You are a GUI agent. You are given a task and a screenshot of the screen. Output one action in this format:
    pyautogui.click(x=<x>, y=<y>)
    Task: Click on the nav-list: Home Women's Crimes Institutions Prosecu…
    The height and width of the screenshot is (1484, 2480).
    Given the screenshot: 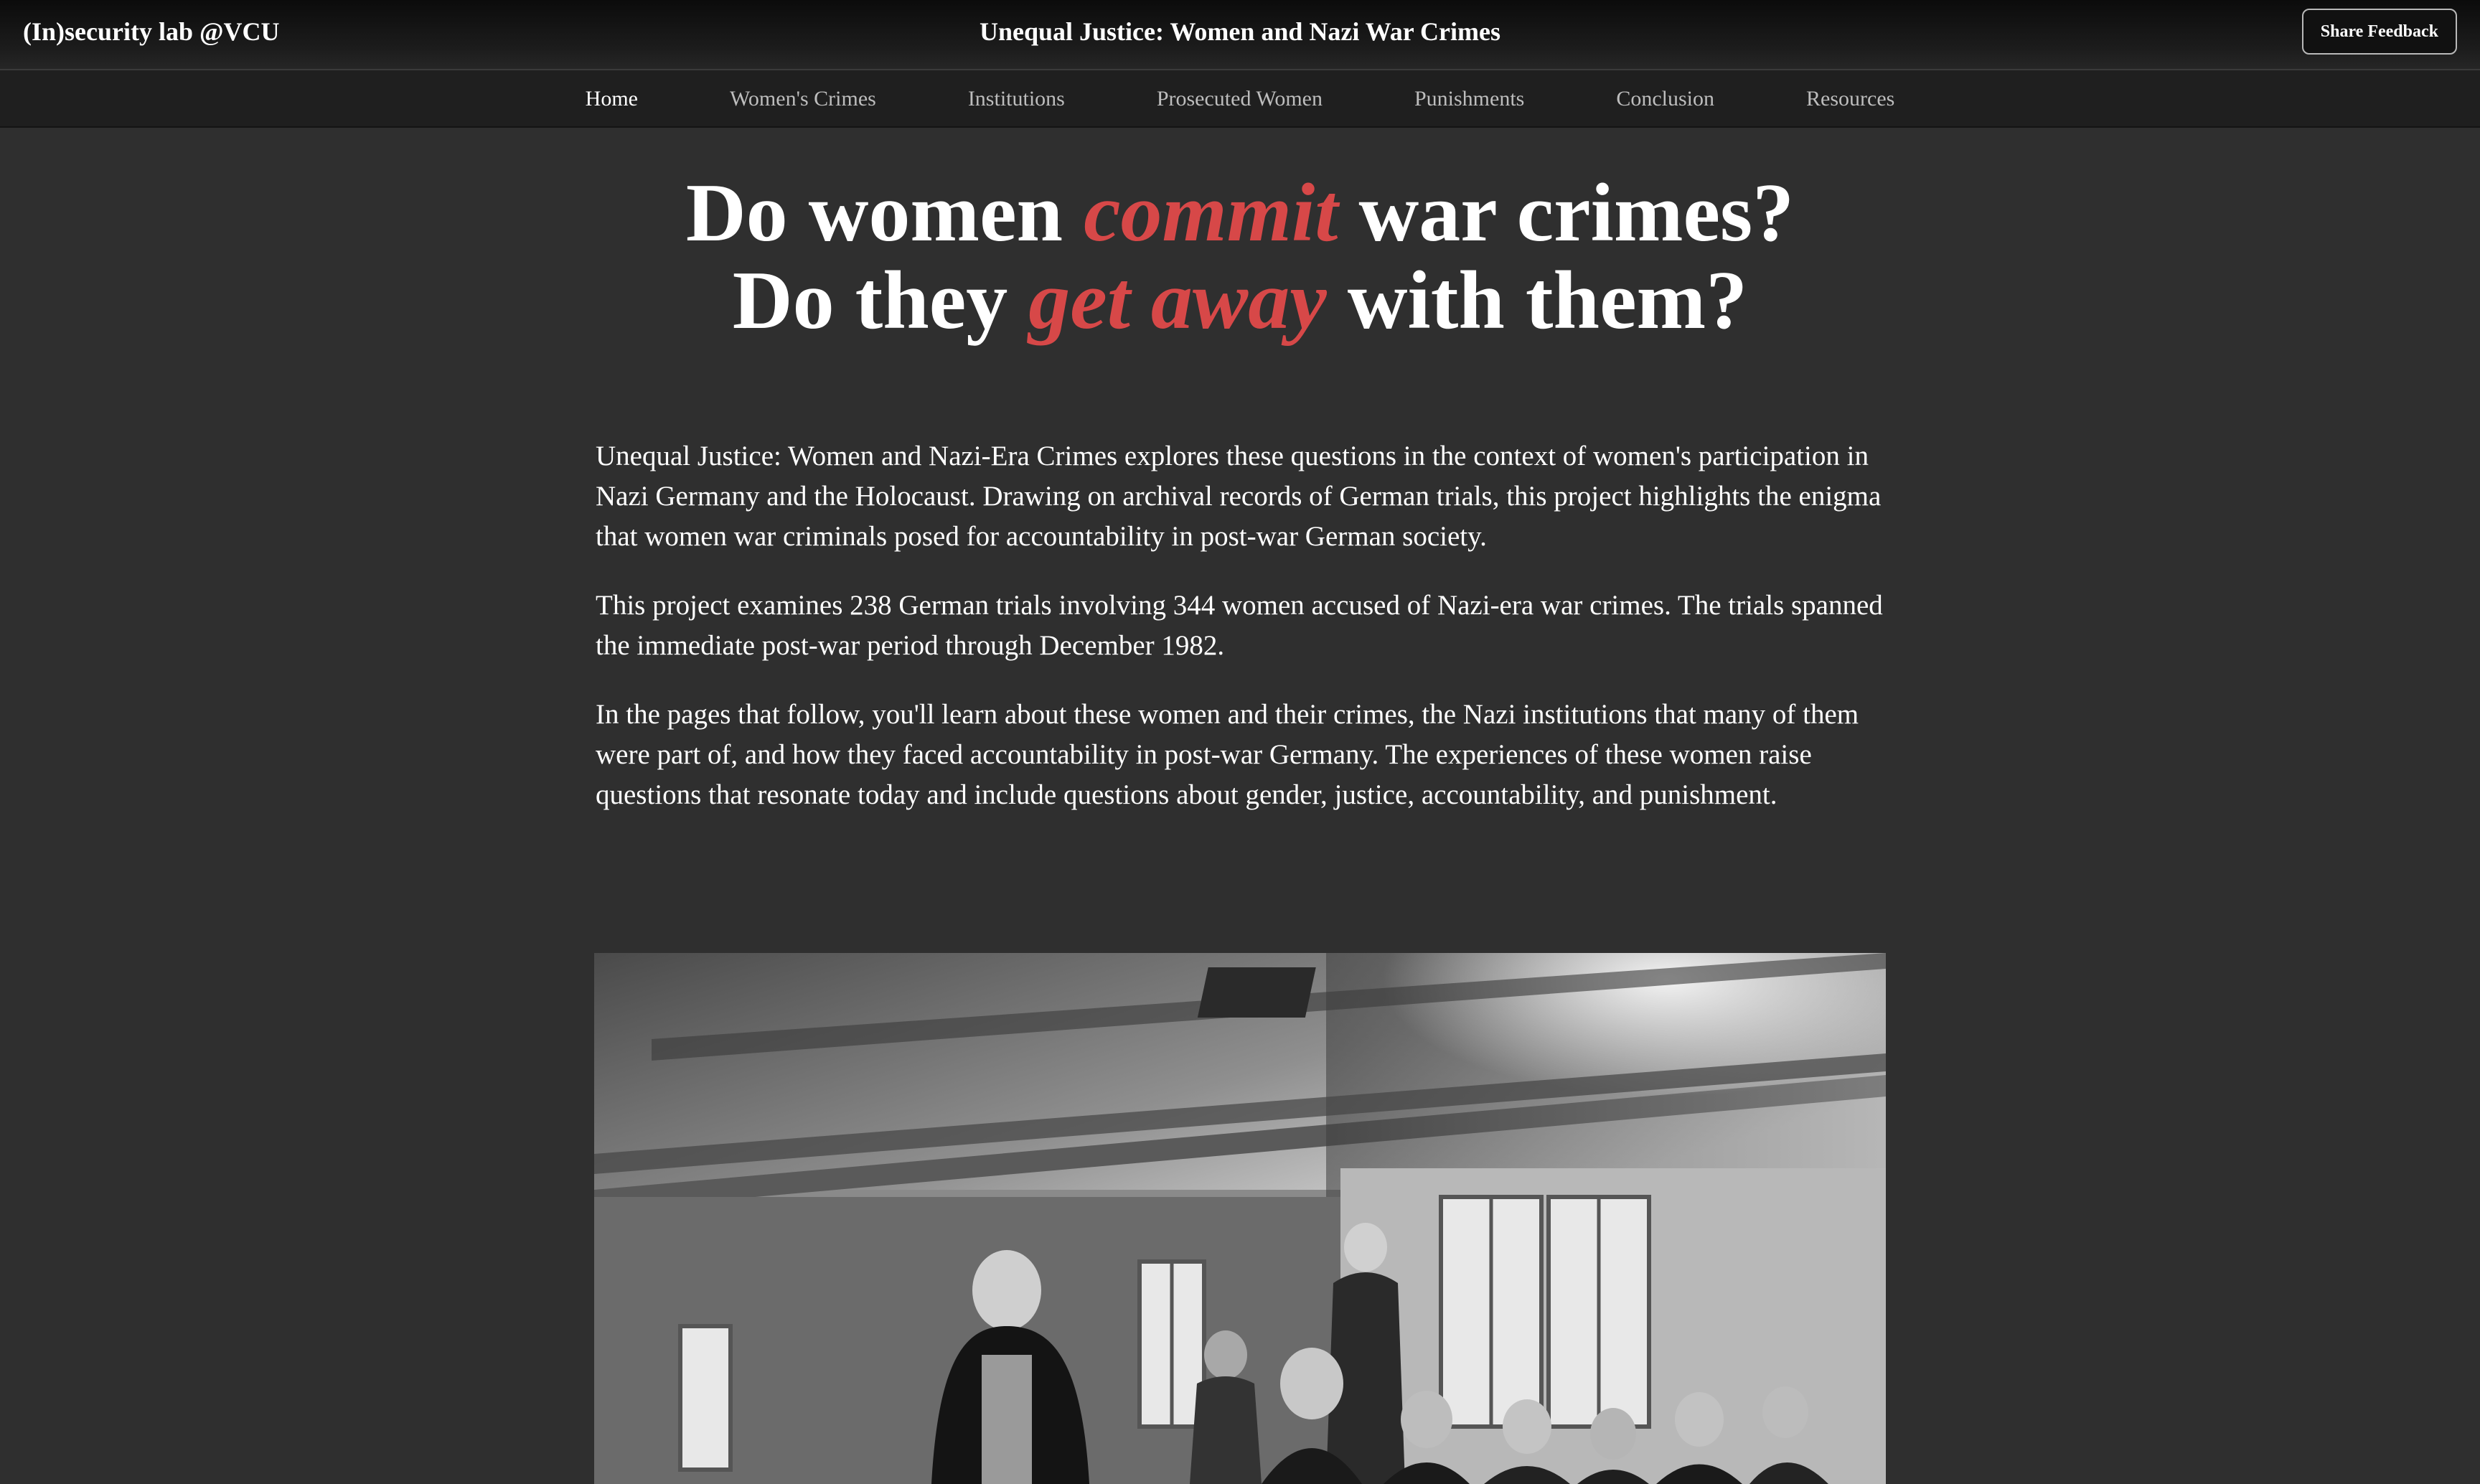 What is the action you would take?
    pyautogui.click(x=1240, y=99)
    